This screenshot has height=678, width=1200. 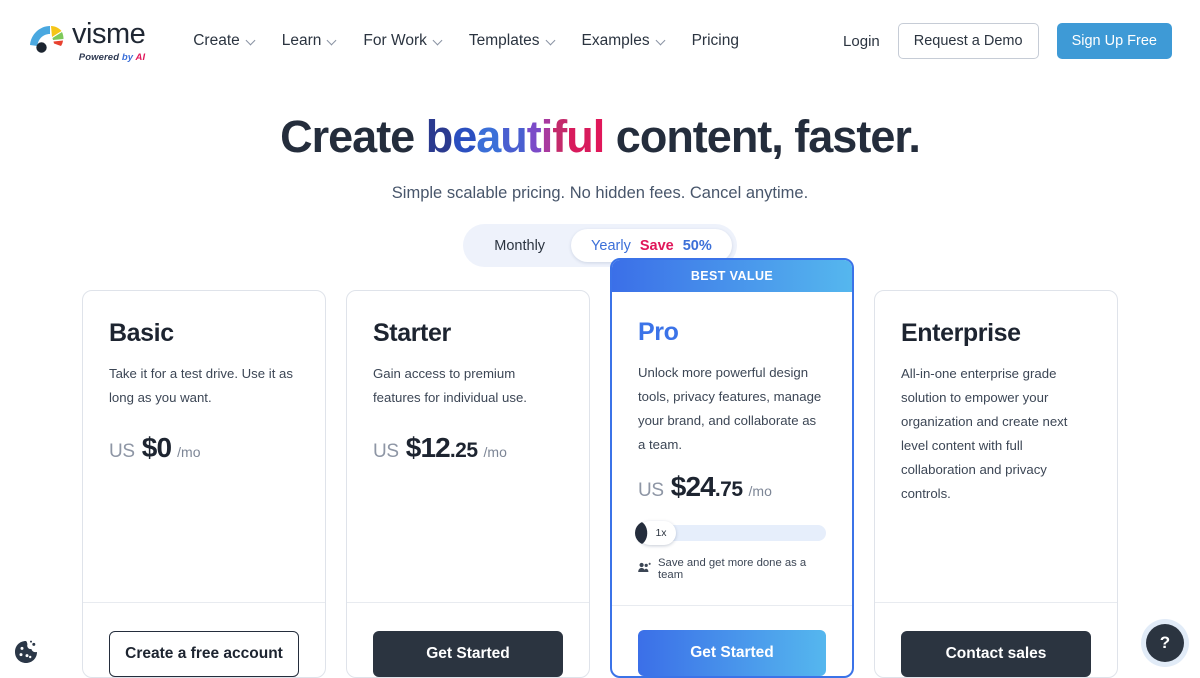 What do you see at coordinates (644, 569) in the screenshot?
I see `users-group-icon` at bounding box center [644, 569].